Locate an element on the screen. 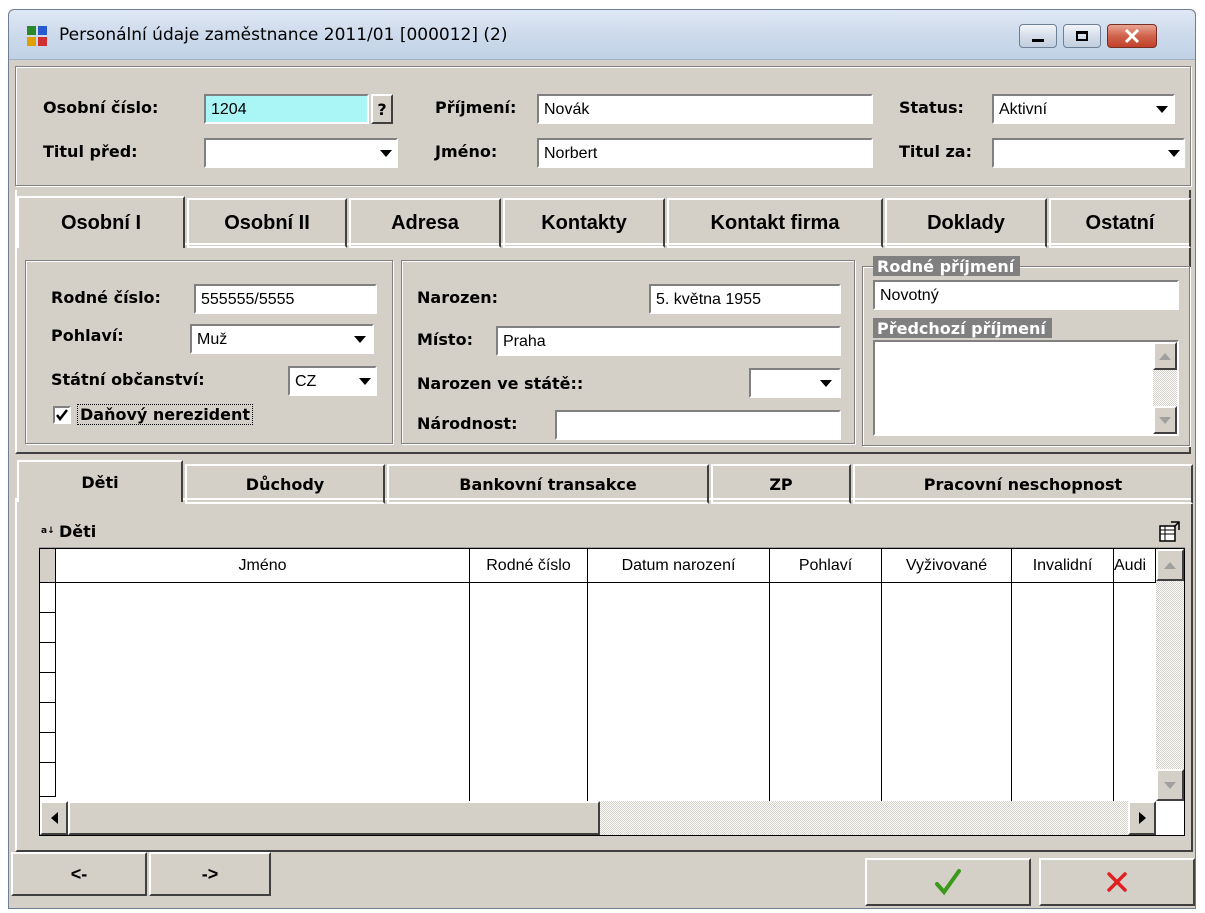 The image size is (1205, 913). sort-icon: a↓ is located at coordinates (48, 531).